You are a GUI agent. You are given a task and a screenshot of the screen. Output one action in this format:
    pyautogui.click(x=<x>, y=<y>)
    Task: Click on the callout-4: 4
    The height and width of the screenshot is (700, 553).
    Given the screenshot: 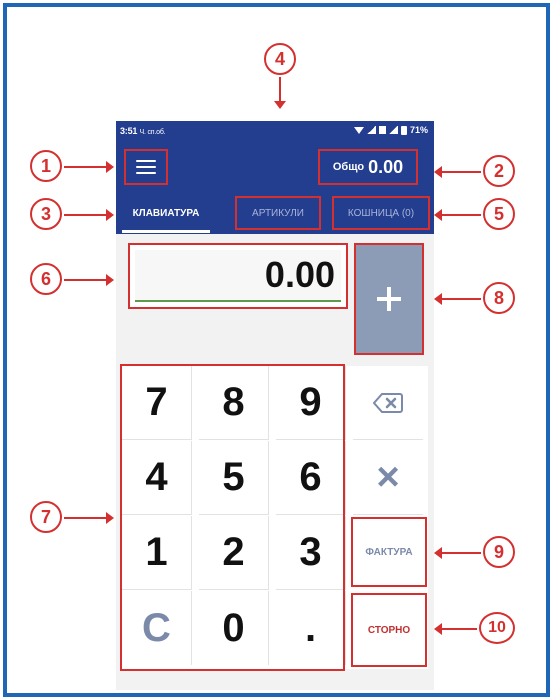 What is the action you would take?
    pyautogui.click(x=280, y=59)
    